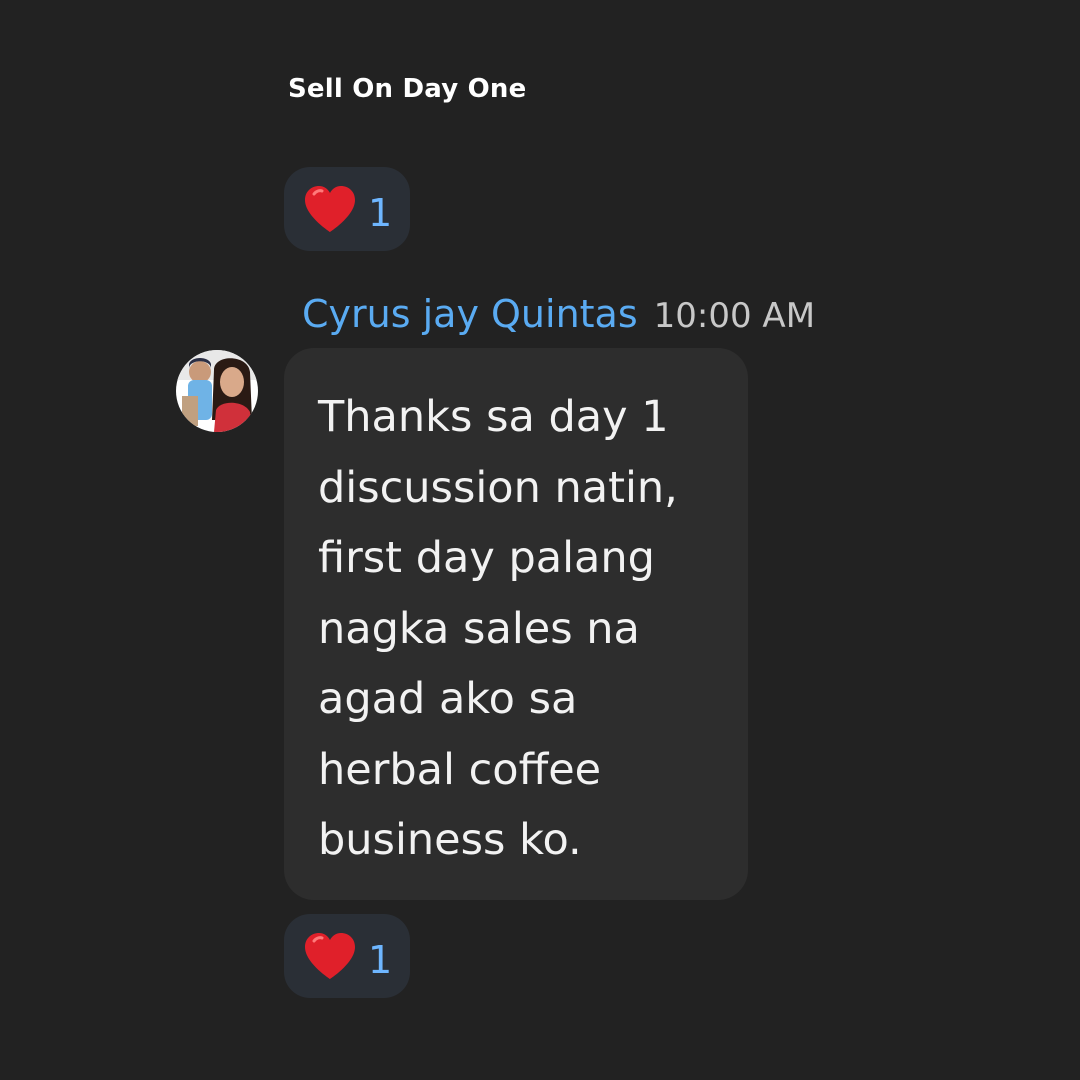 The width and height of the screenshot is (1080, 1080). I want to click on avatar-photo, so click(217, 391).